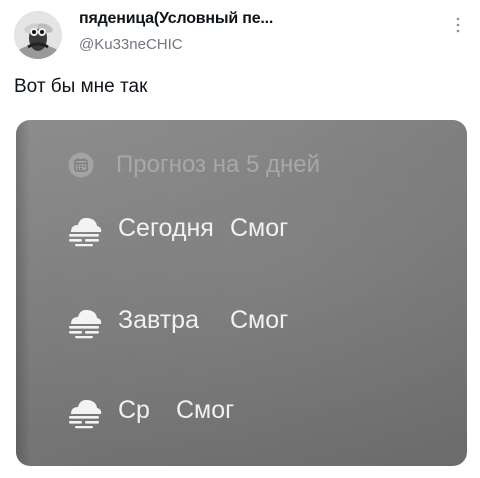  Describe the element at coordinates (23, 293) in the screenshot. I see `image-shadow` at that location.